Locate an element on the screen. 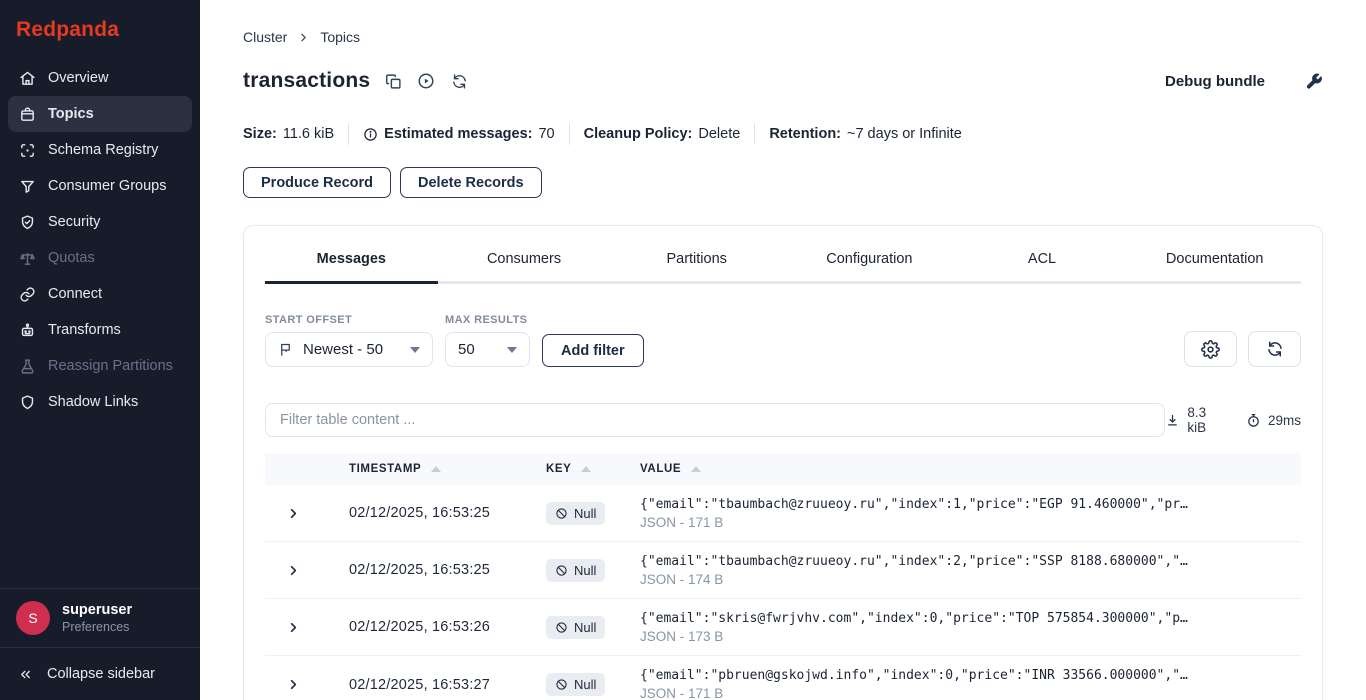 Image resolution: width=1366 pixels, height=700 pixels. tab-messages: Messages is located at coordinates (351, 267).